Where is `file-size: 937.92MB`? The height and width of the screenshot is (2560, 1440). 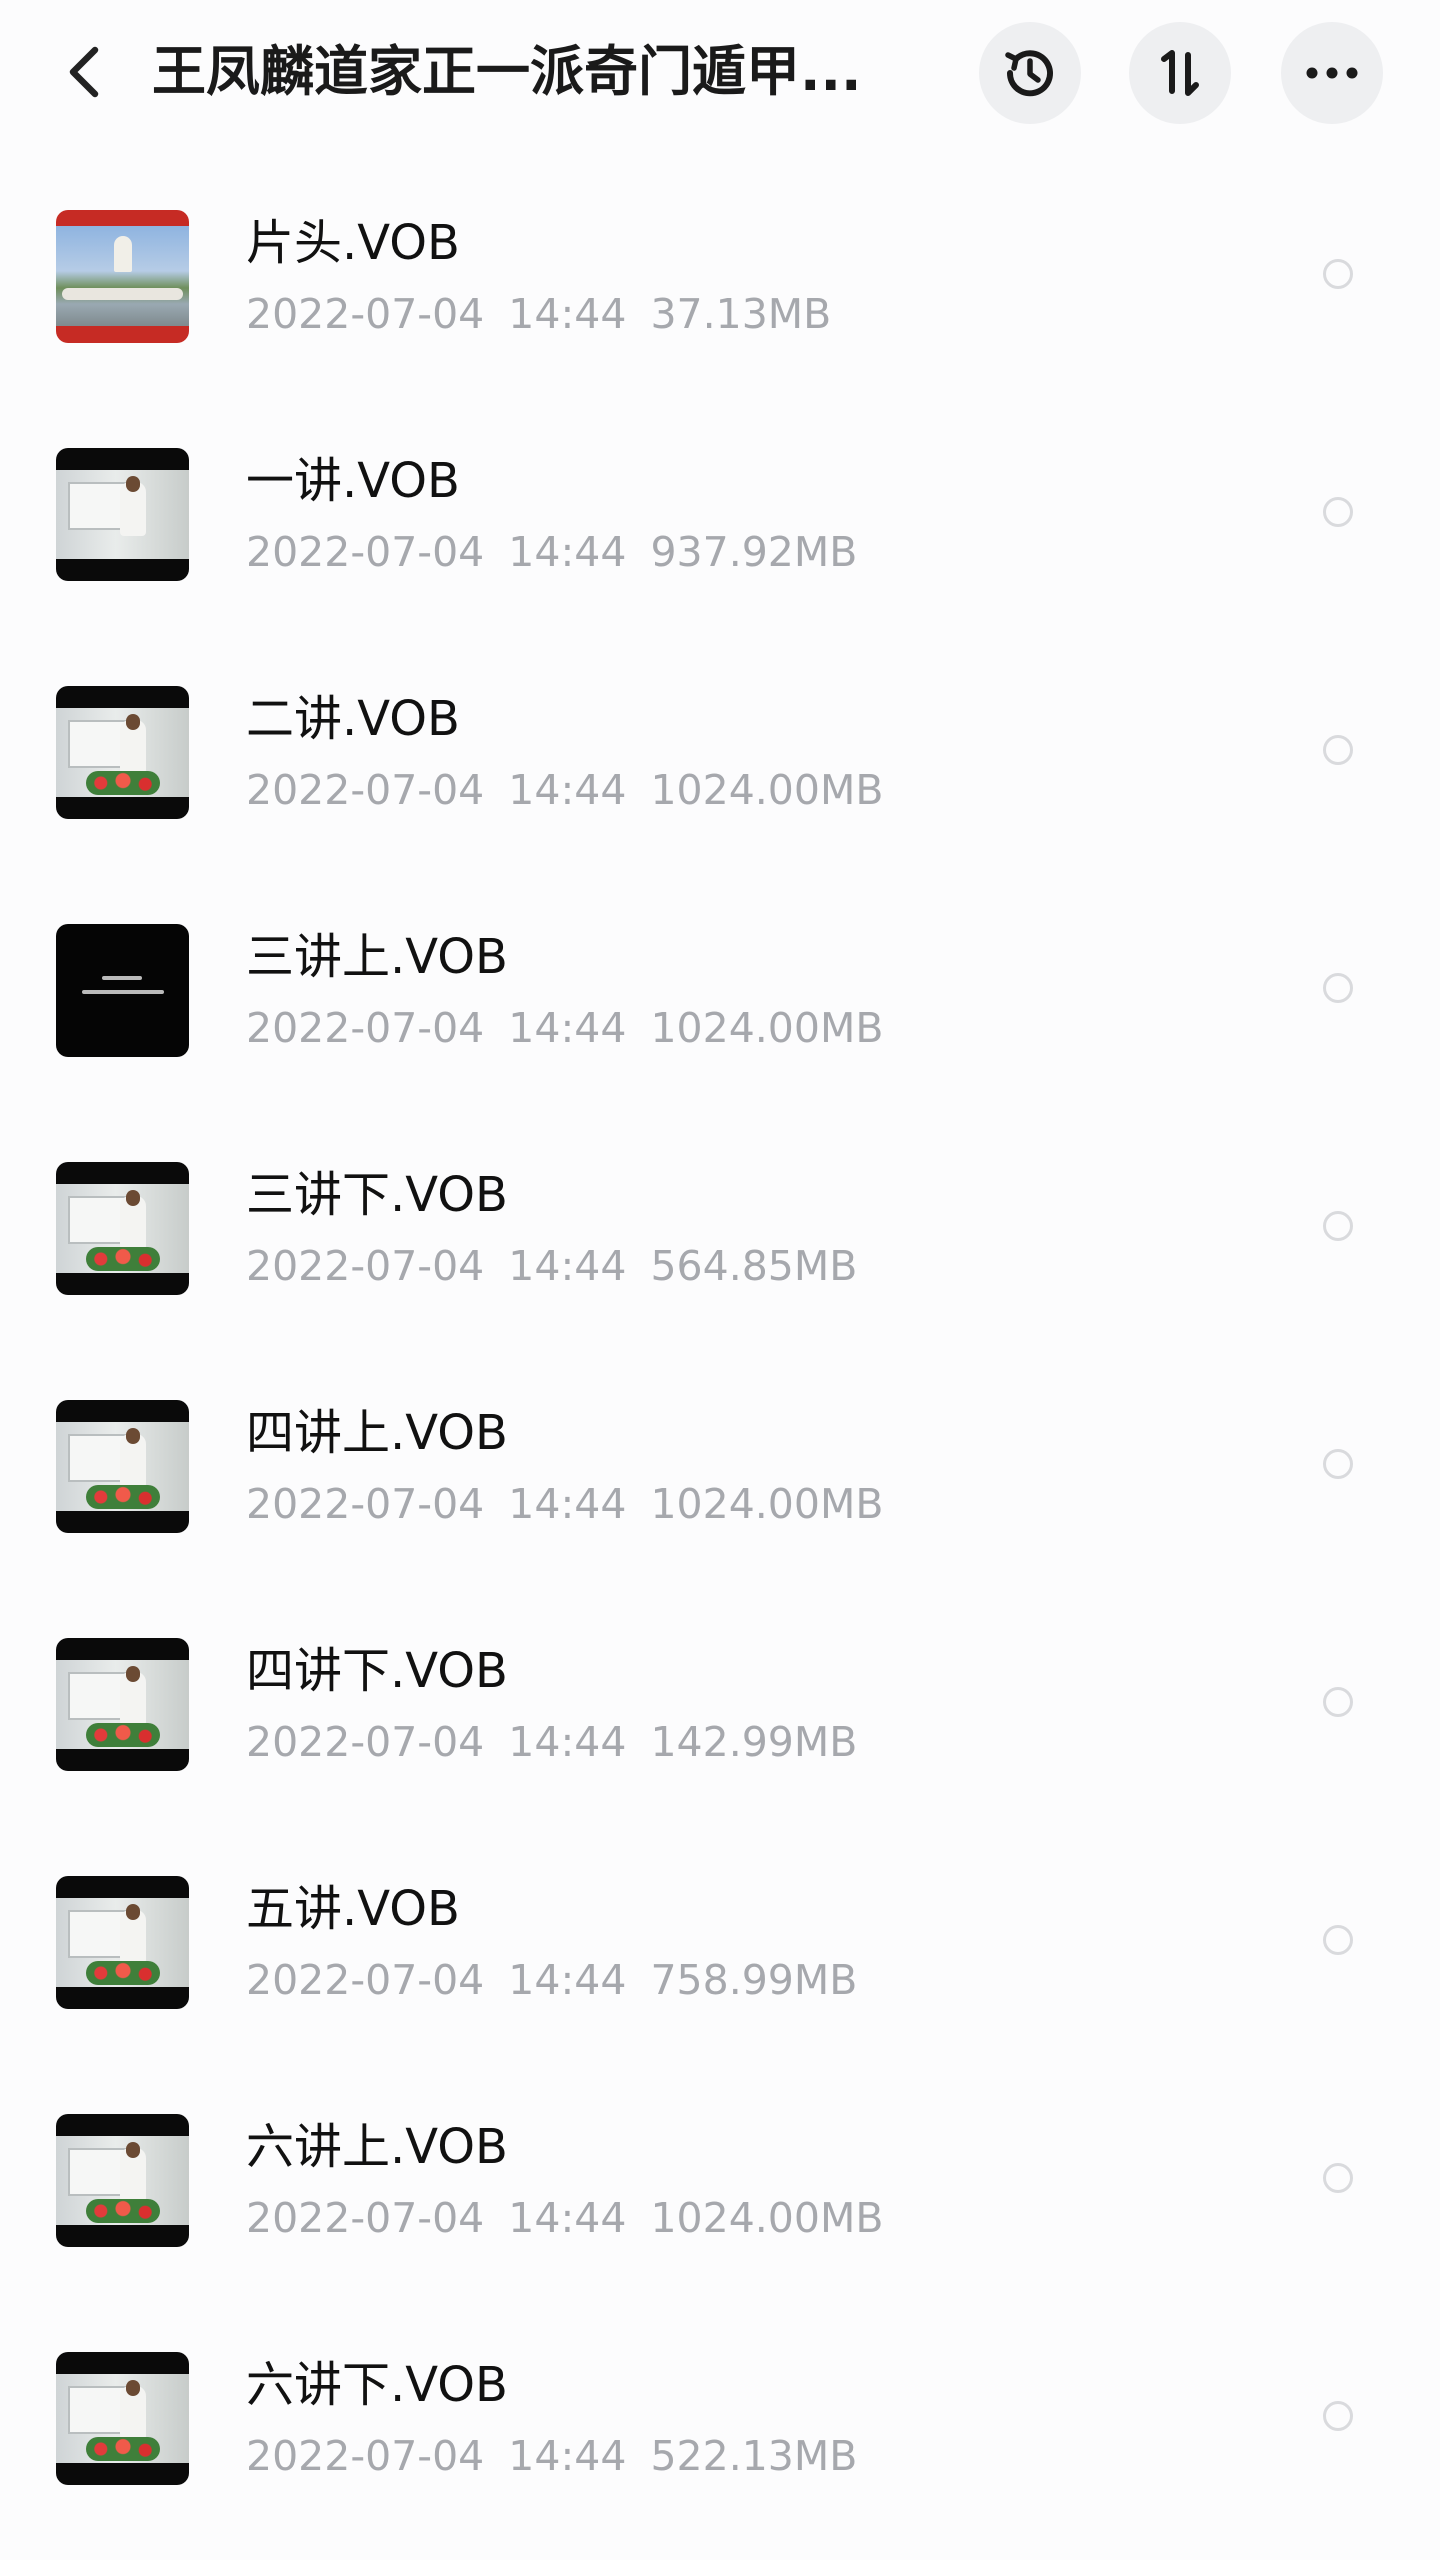
file-size: 937.92MB is located at coordinates (754, 552).